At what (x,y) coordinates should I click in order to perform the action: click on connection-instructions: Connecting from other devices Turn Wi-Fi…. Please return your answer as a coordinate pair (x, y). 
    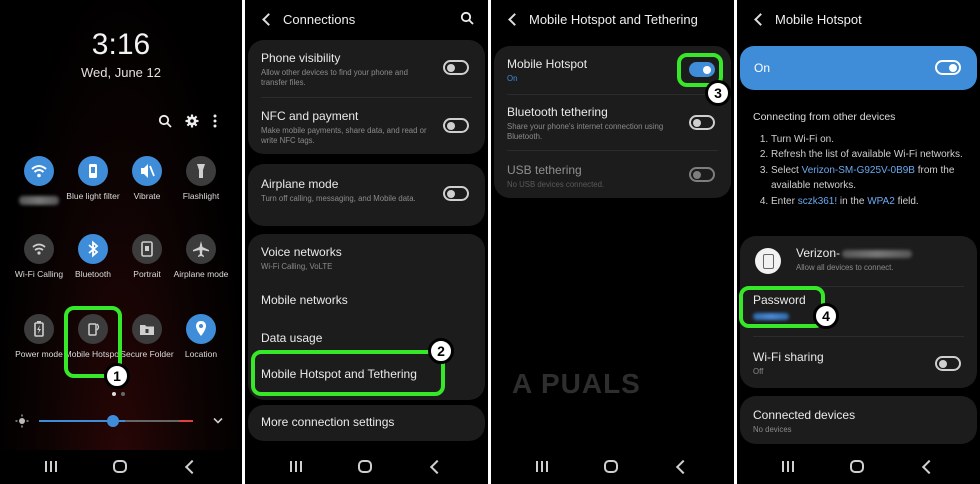
    Looking at the image, I should click on (860, 159).